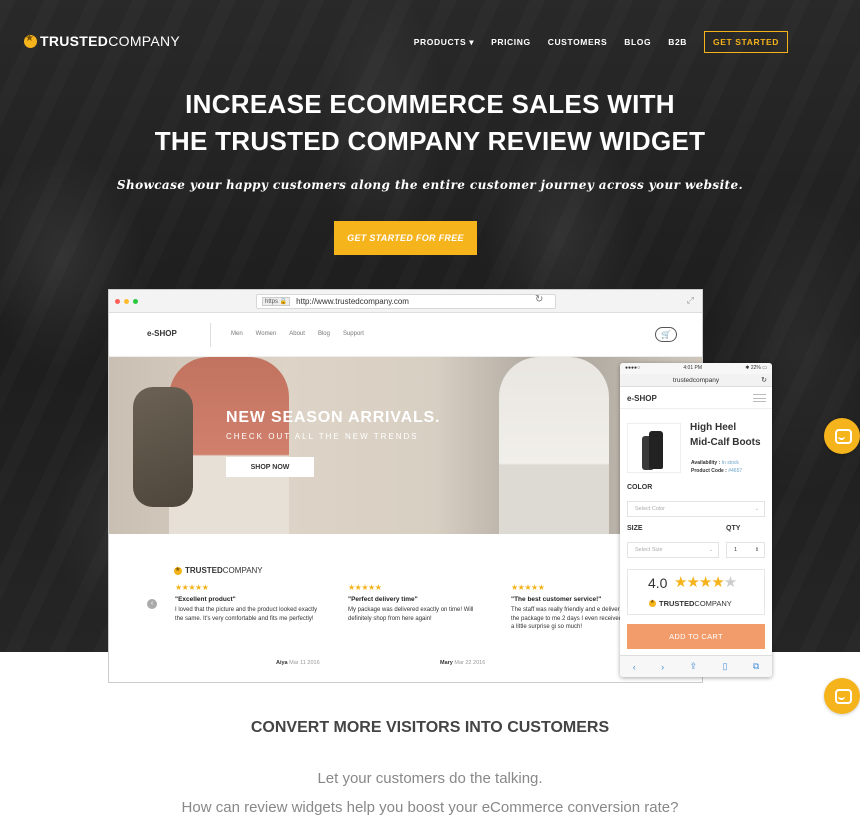  What do you see at coordinates (696, 368) in the screenshot?
I see `phone-status-bar: ●●●●○ 4:01 PM ✱ 22% ▭` at bounding box center [696, 368].